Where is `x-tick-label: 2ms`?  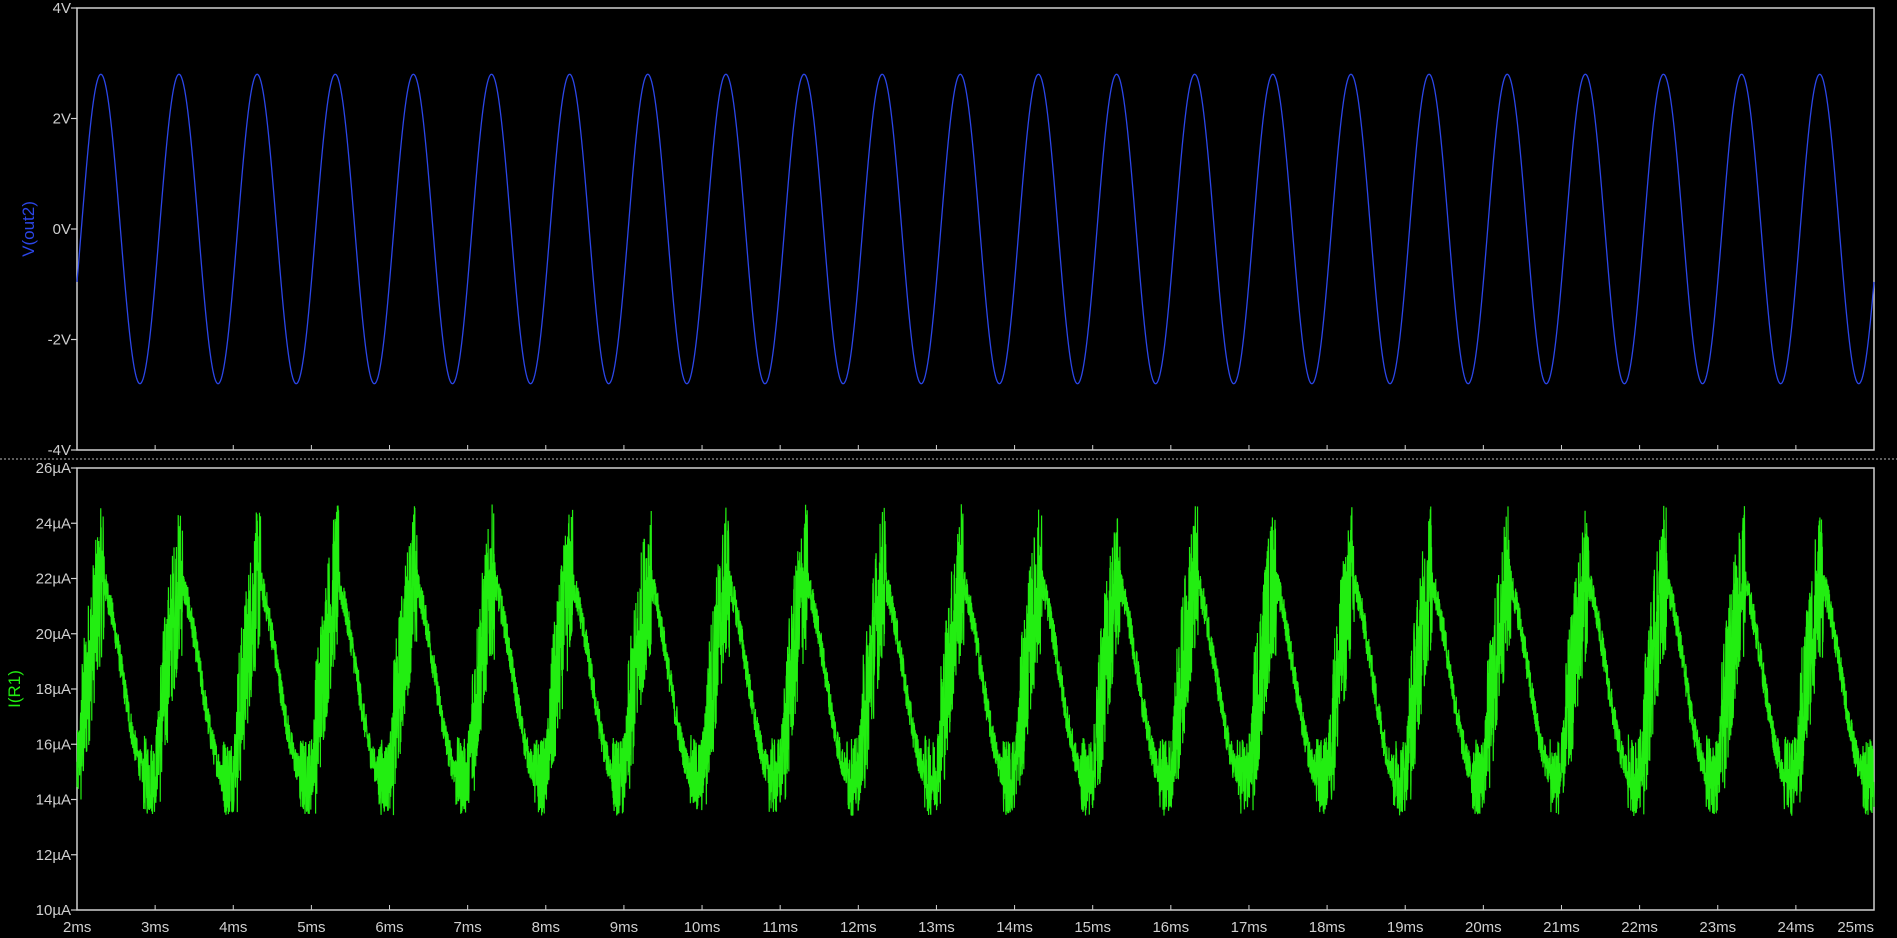 x-tick-label: 2ms is located at coordinates (77, 927).